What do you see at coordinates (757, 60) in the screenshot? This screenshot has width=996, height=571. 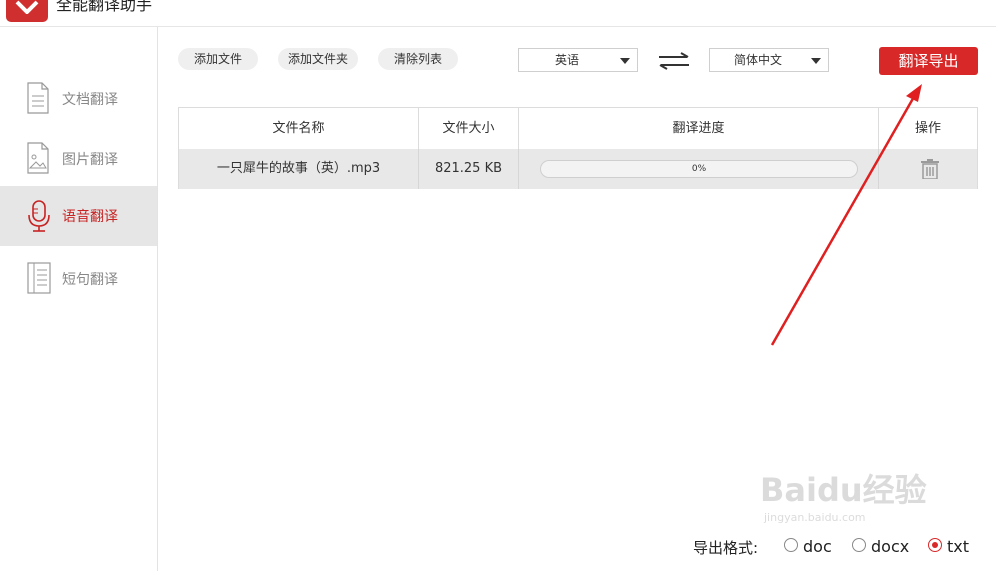 I see `target-language-value: 简体中文` at bounding box center [757, 60].